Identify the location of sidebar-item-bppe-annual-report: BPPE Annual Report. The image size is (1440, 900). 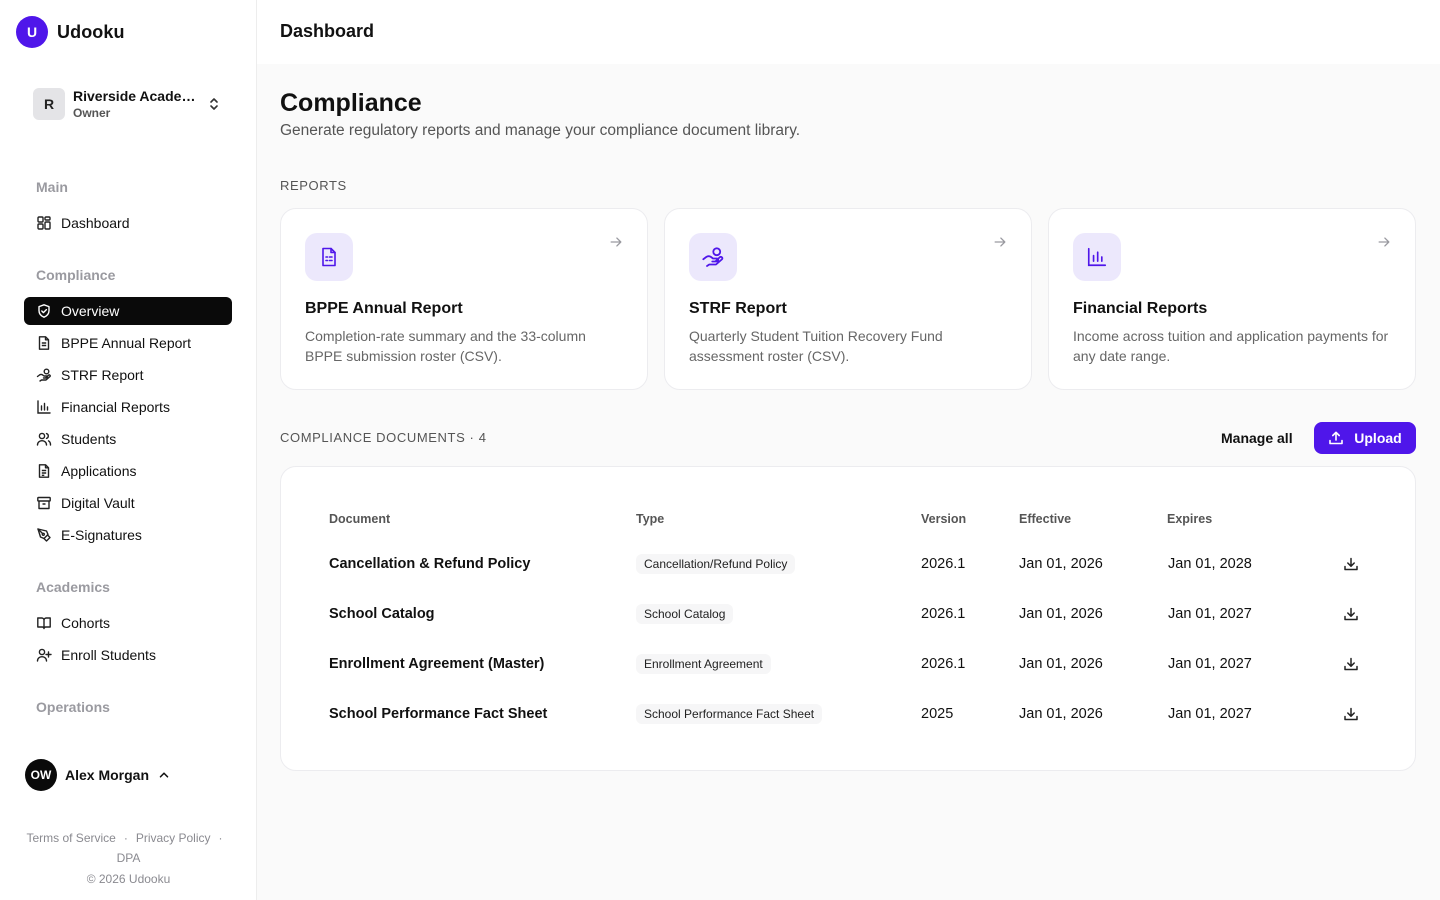
(128, 343).